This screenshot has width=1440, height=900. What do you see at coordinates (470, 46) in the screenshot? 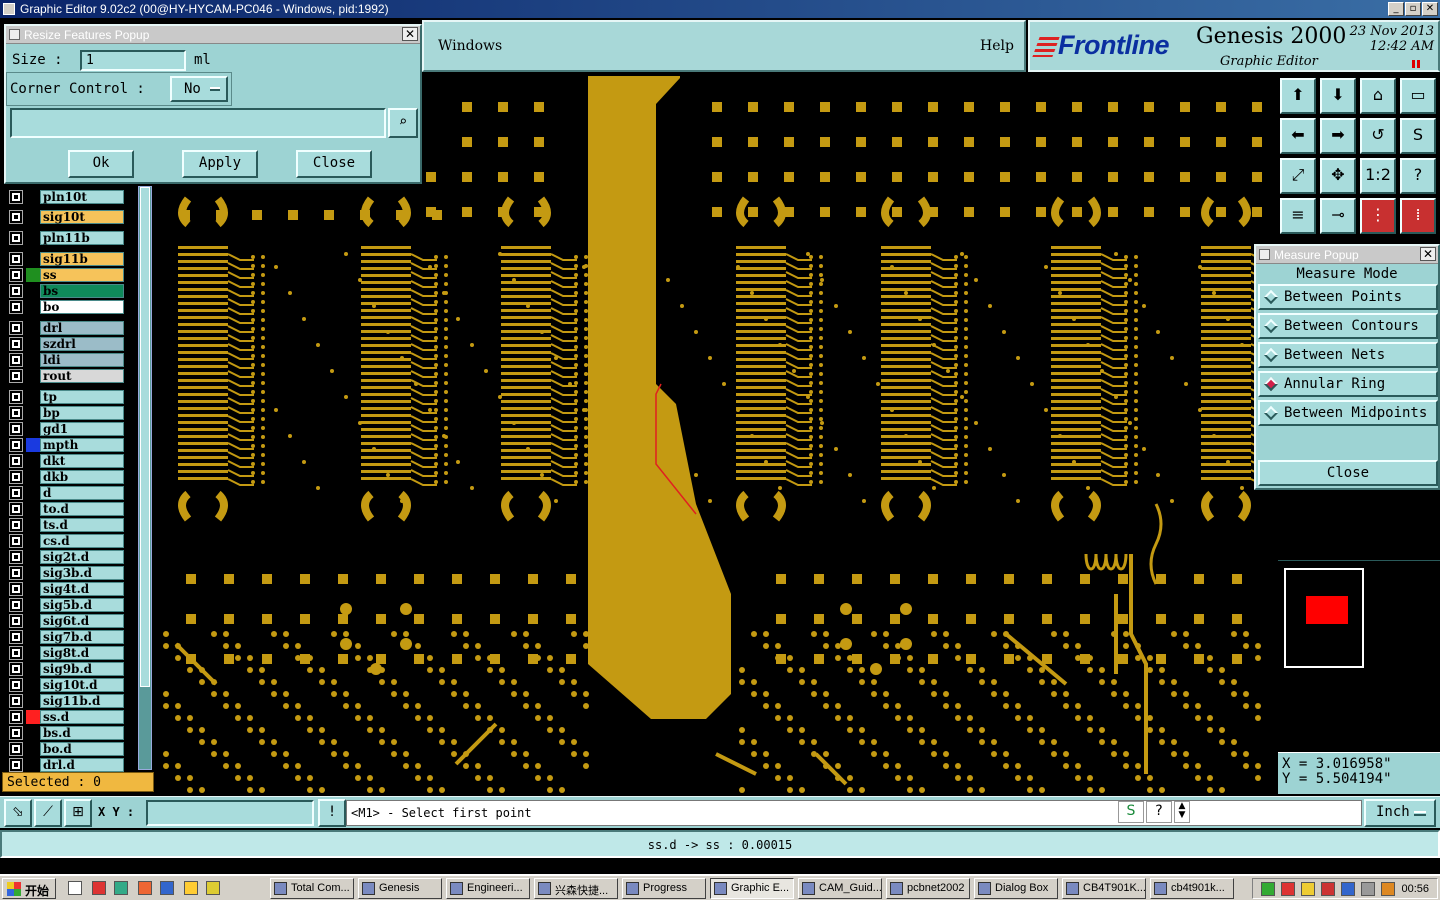
I see `menu-windows: Windows` at bounding box center [470, 46].